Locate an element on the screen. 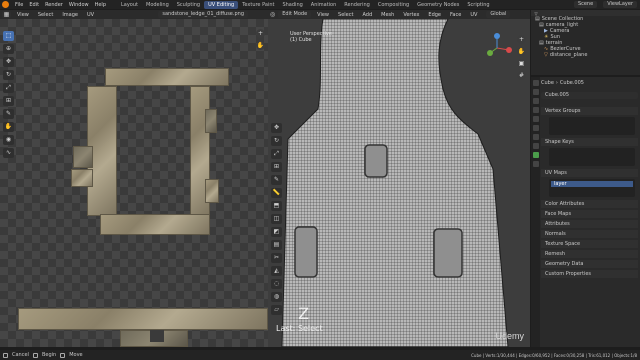 This screenshot has width=640, height=360. scene-selector: Scene is located at coordinates (585, 4).